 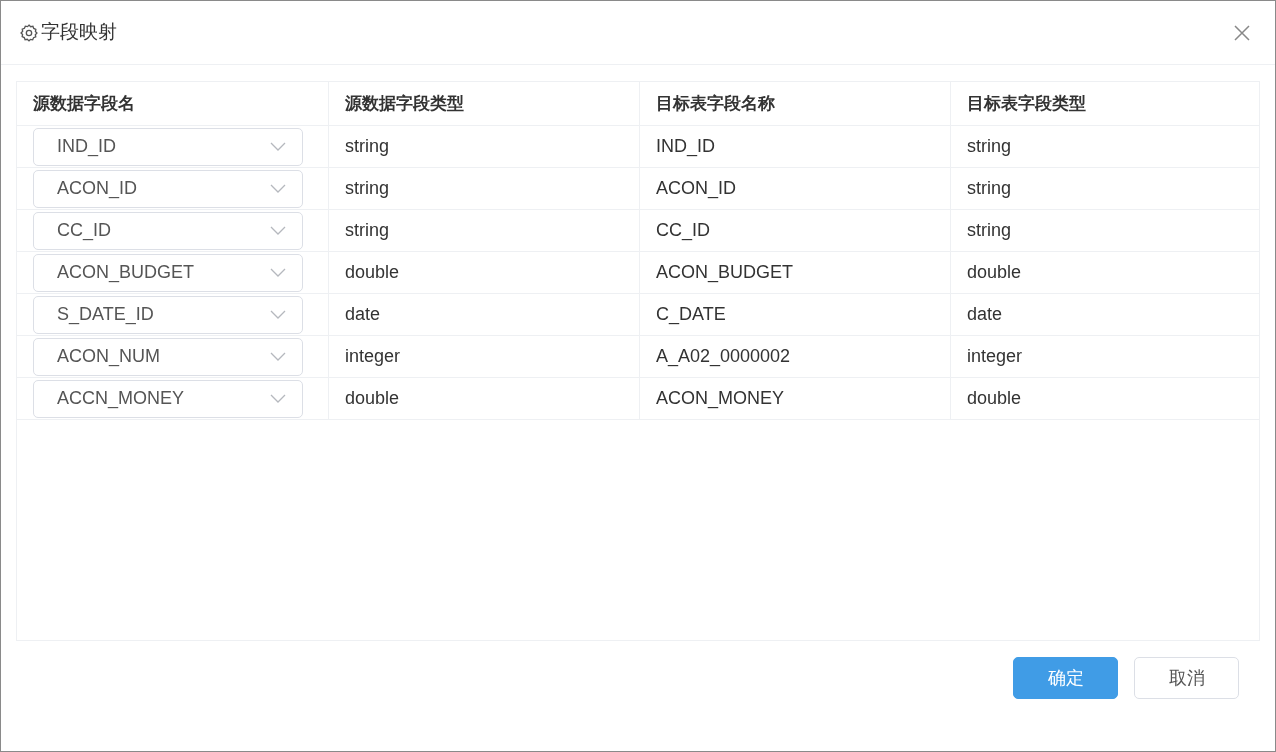 I want to click on table-cell-text: IND_ID, so click(x=685, y=147).